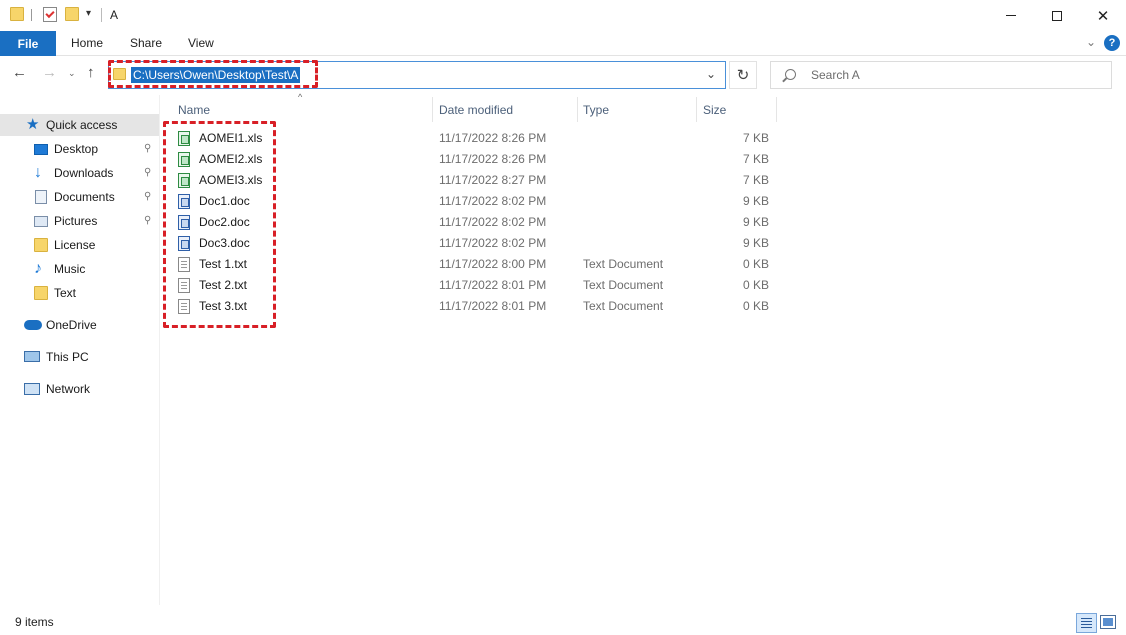  I want to click on search-input: Search A, so click(941, 75).